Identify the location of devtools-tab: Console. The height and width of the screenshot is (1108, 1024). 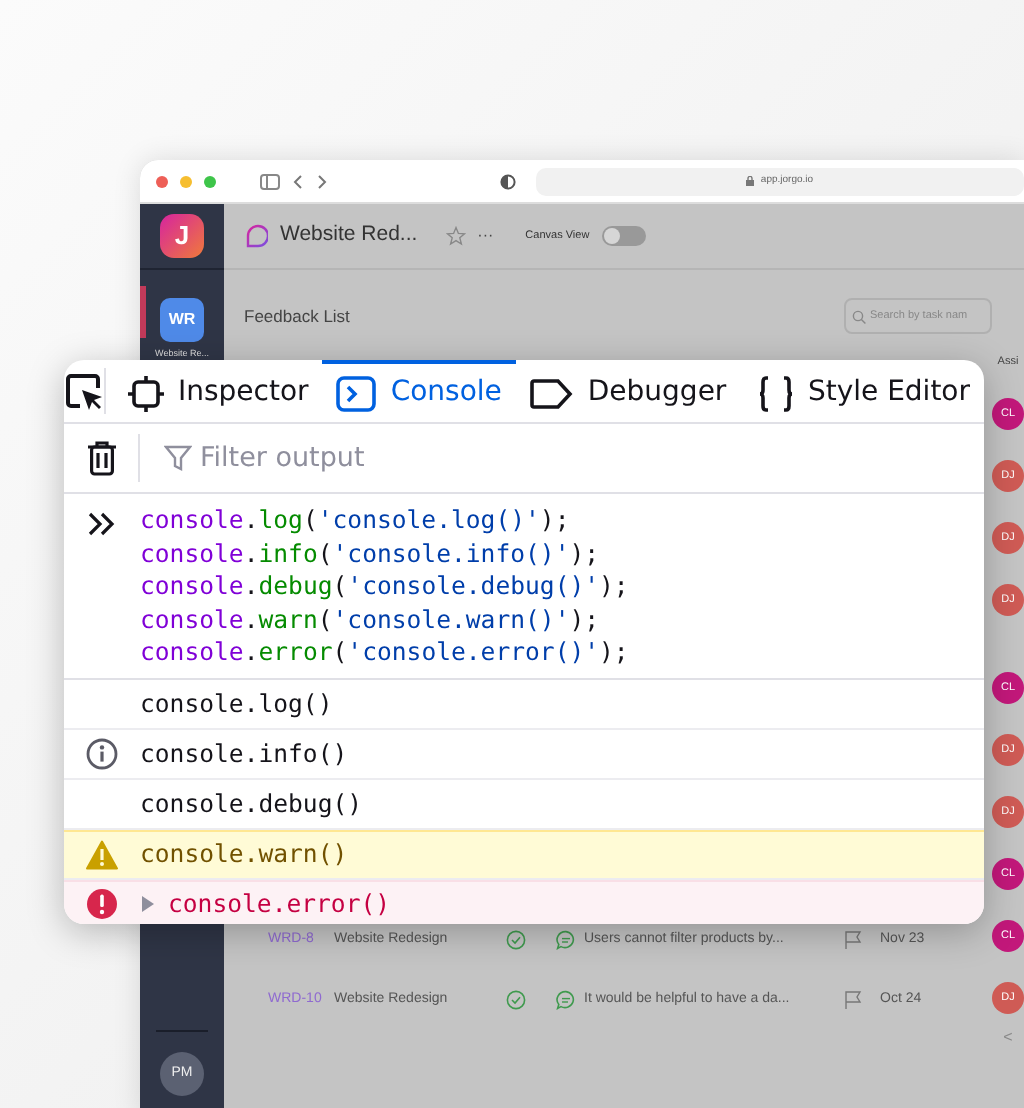
(419, 391).